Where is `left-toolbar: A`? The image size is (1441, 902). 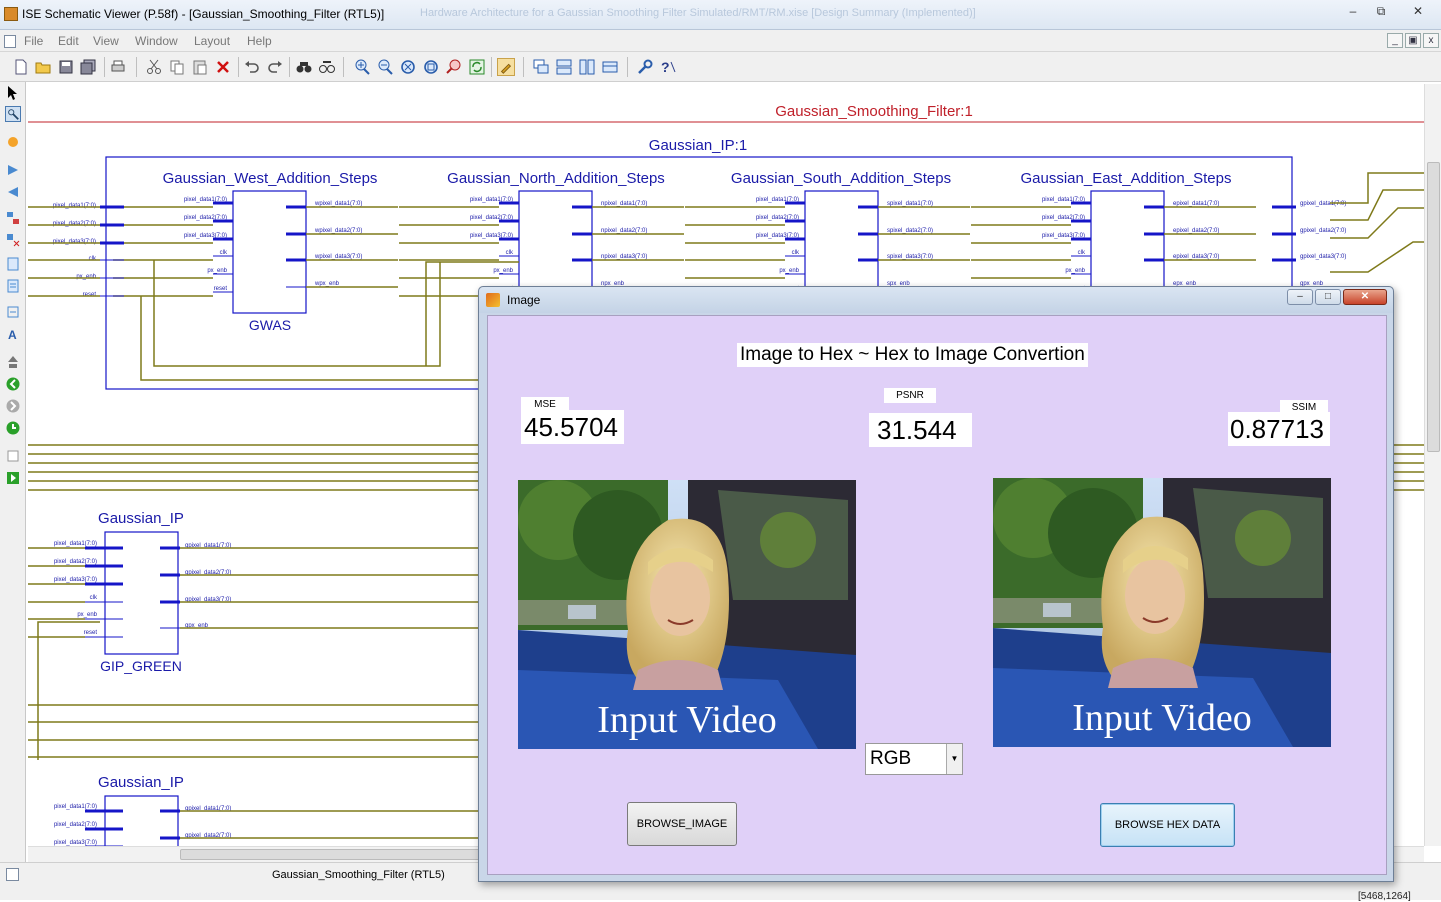
left-toolbar: A is located at coordinates (13, 472).